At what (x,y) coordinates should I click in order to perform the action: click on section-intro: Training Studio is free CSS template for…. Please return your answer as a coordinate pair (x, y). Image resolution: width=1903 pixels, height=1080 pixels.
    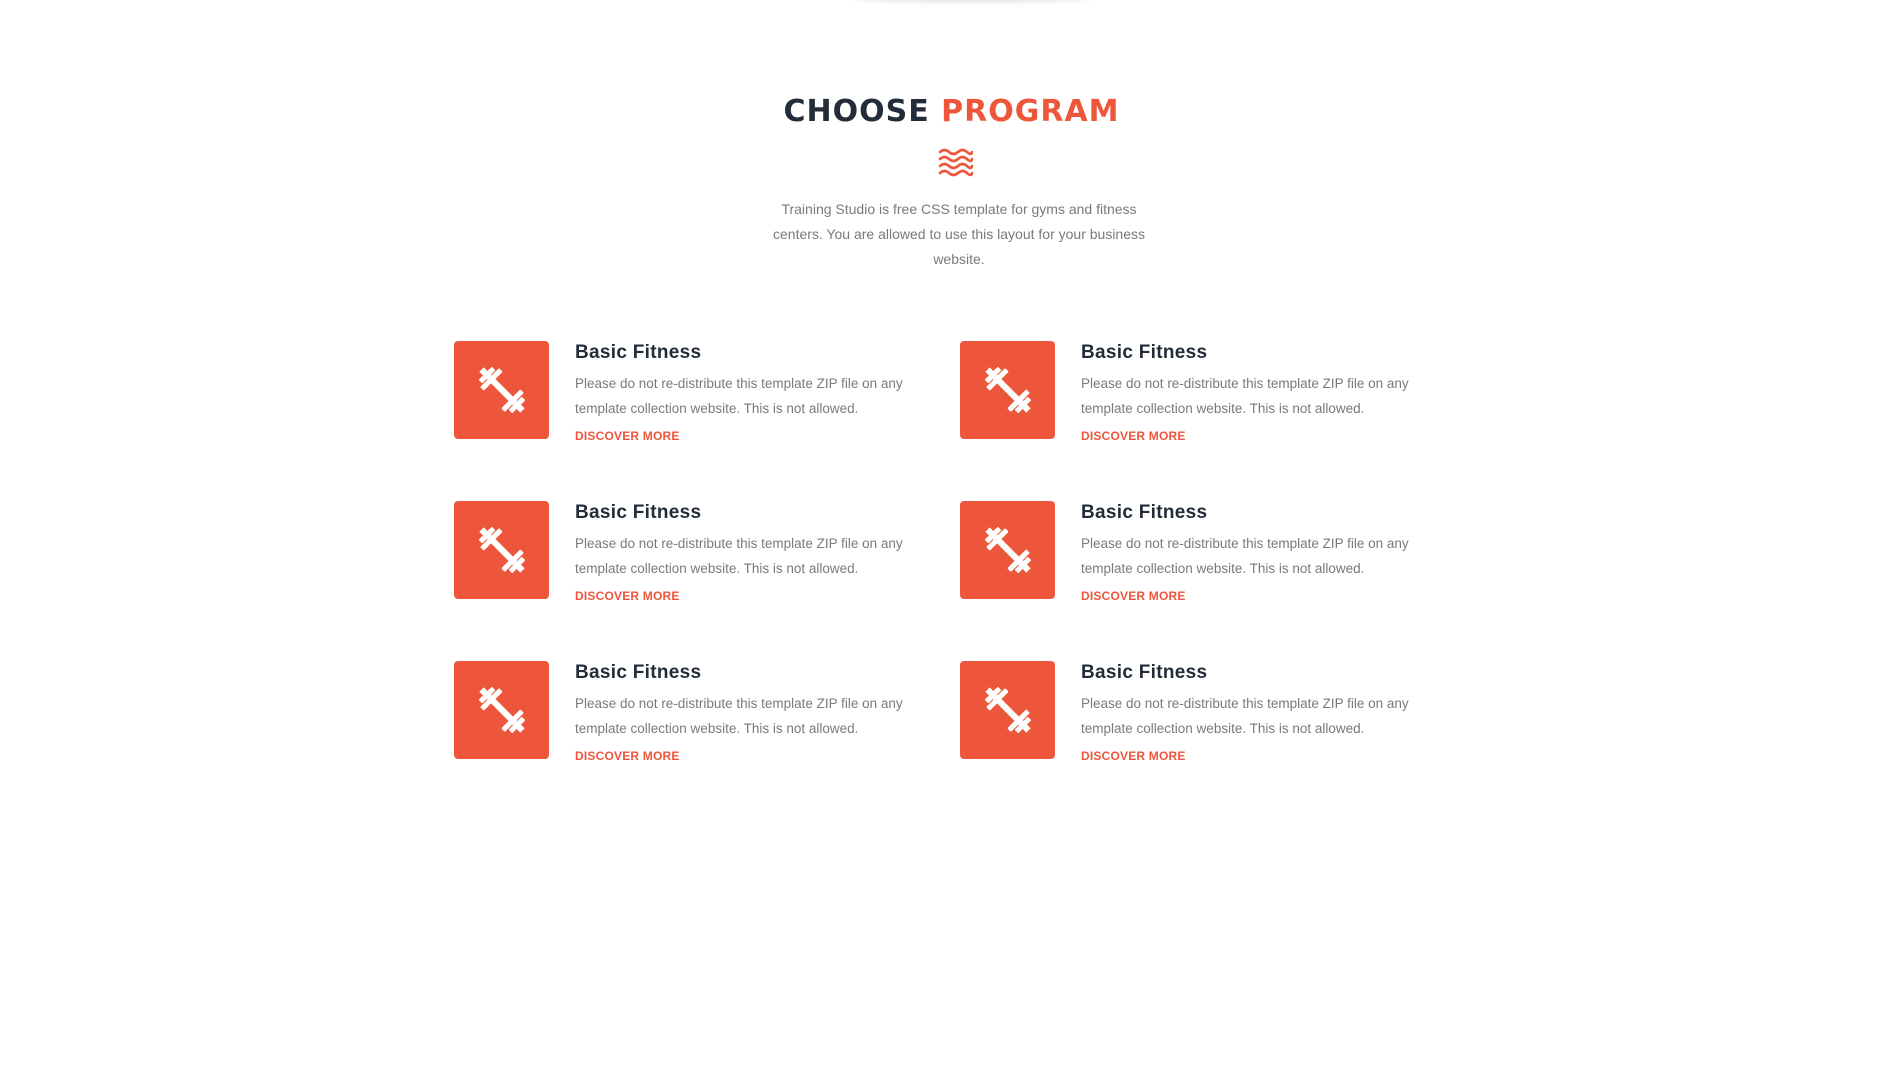
    Looking at the image, I should click on (959, 234).